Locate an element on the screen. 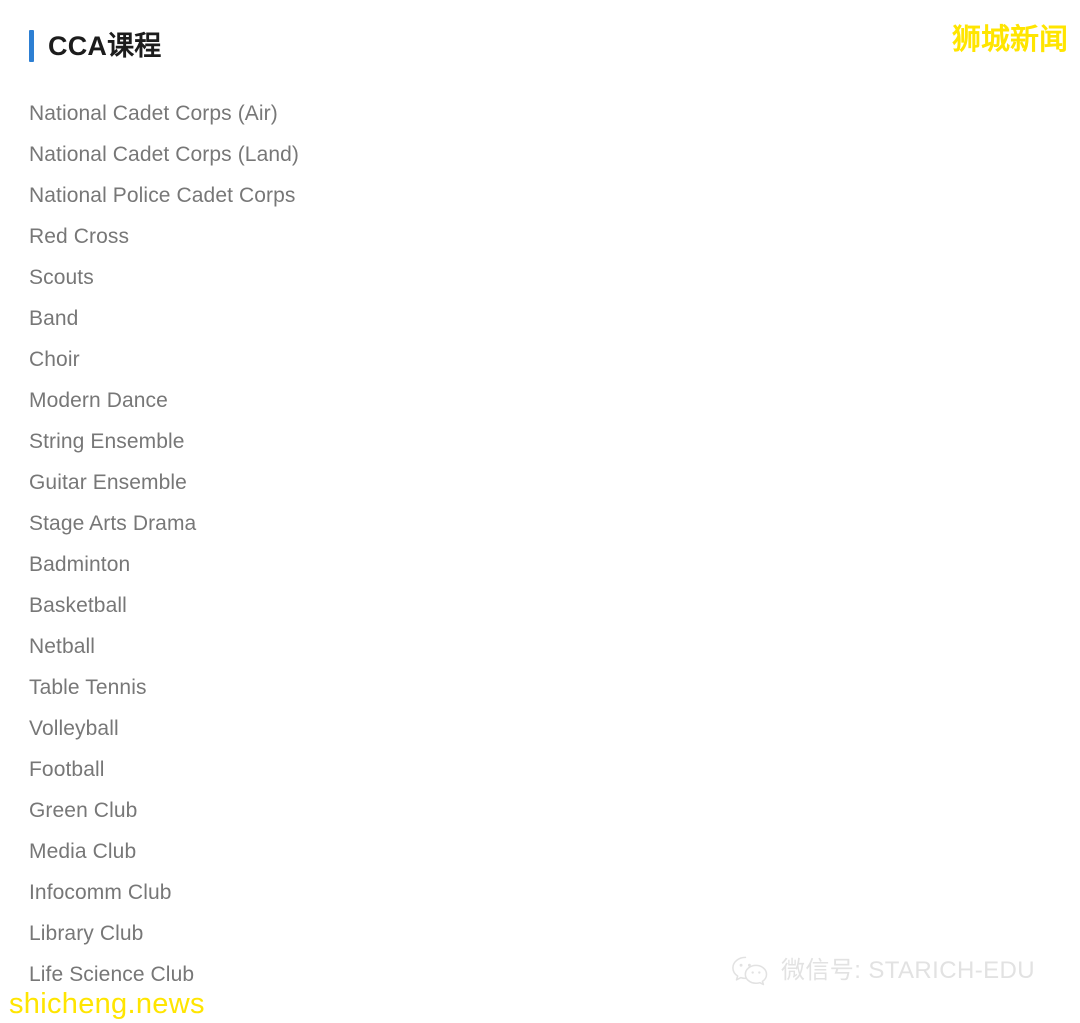 This screenshot has width=1080, height=1023. watermark-top-right: 狮城新闻 is located at coordinates (1009, 40).